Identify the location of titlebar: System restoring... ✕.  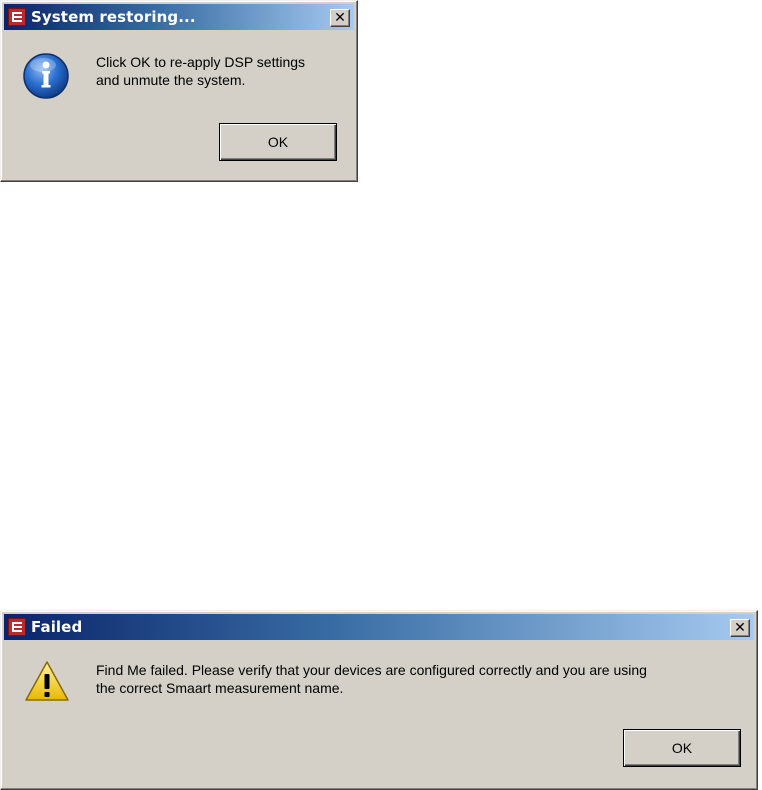
(179, 17).